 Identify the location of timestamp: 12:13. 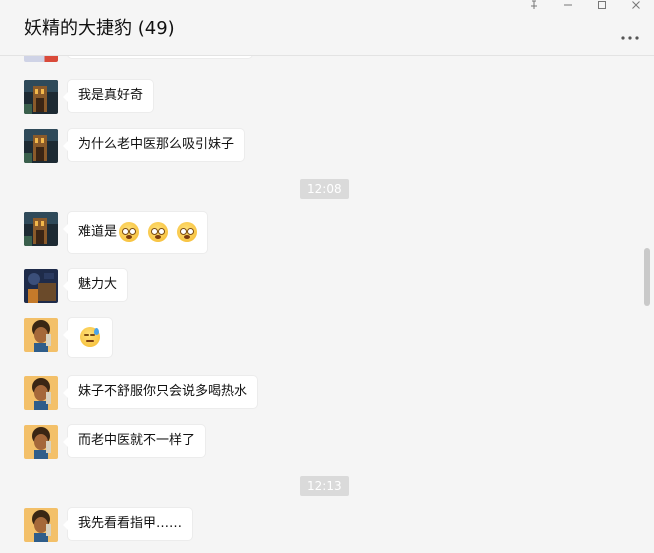
(324, 486).